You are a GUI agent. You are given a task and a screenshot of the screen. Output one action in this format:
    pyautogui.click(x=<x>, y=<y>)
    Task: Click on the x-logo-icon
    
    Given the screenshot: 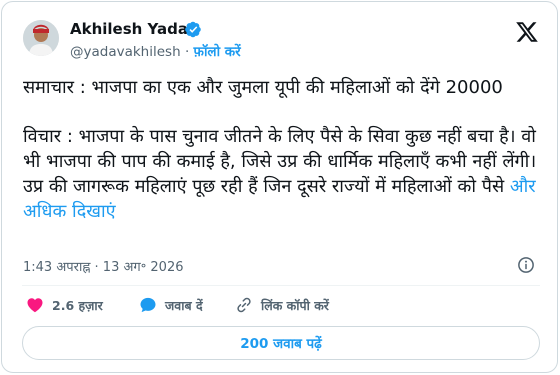 What is the action you would take?
    pyautogui.click(x=527, y=32)
    